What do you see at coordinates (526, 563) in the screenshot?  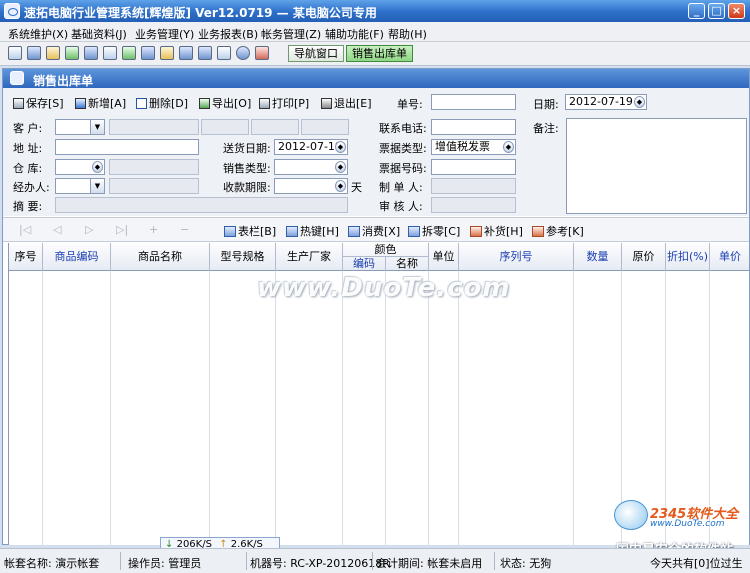 I see `status-dongle: 状态: 无狗` at bounding box center [526, 563].